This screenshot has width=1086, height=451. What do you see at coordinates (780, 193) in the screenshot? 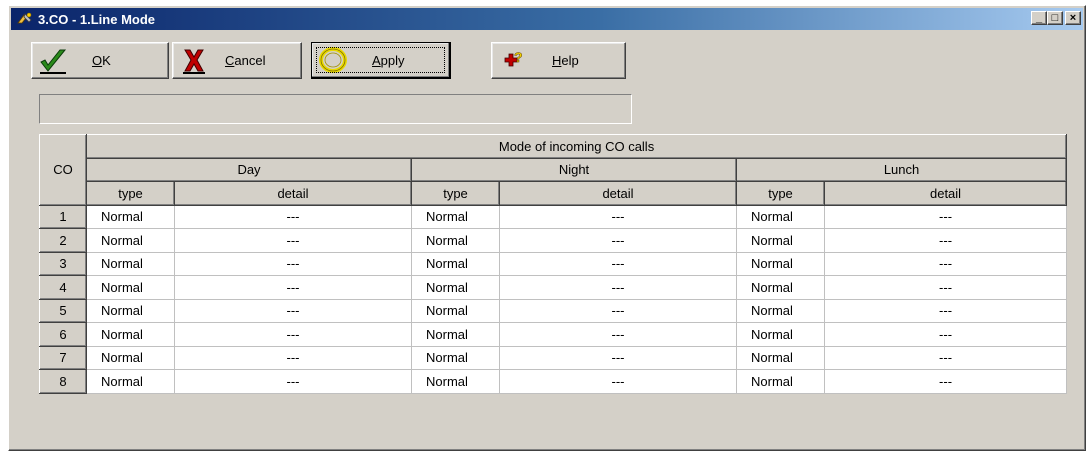
I see `lunch-type-header: type` at bounding box center [780, 193].